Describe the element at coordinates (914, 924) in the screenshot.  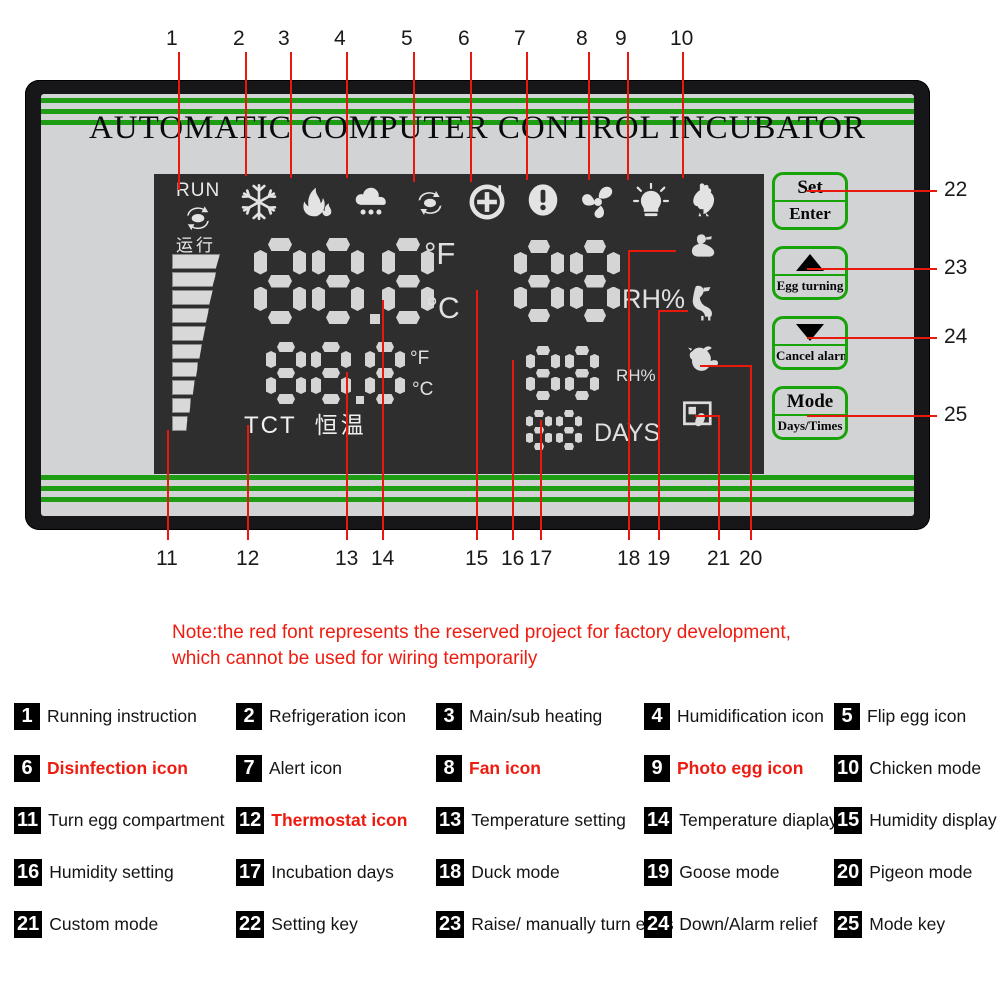
I see `legend-item-25: 25 Mode key` at that location.